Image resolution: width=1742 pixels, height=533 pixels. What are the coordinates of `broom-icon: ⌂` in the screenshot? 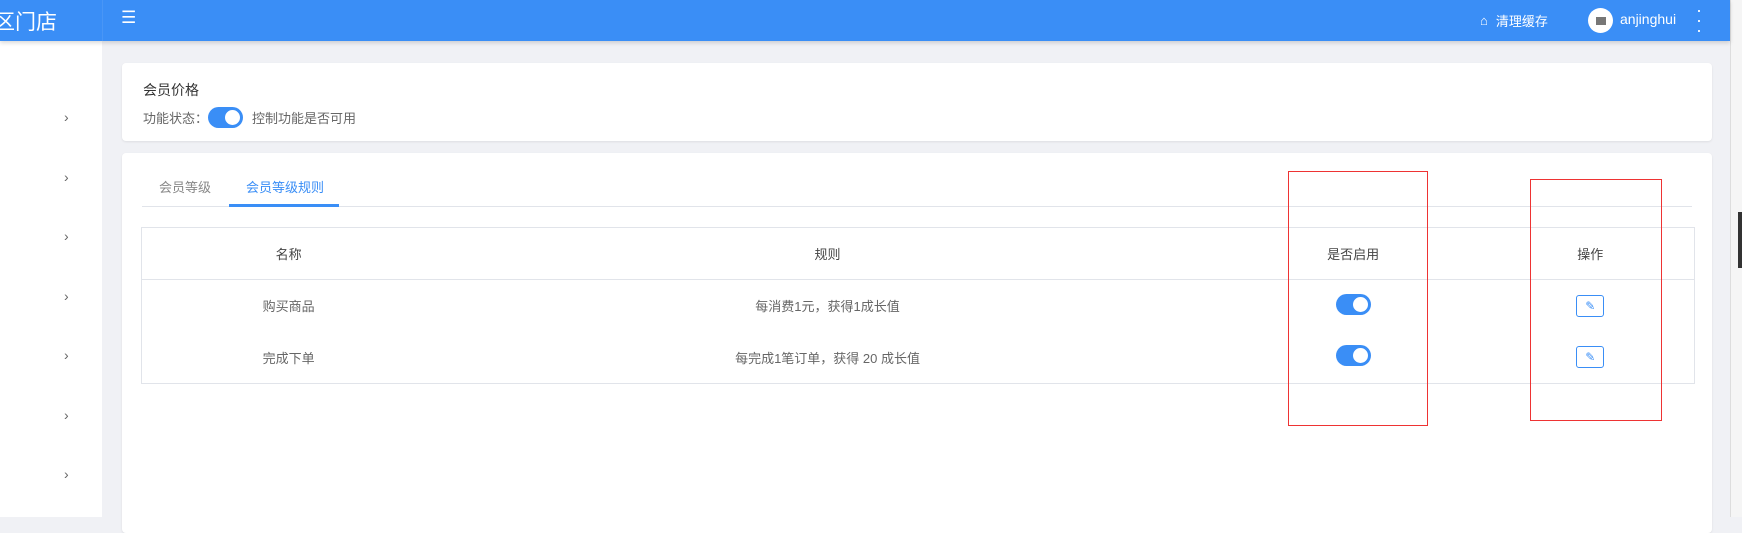 It's located at (1484, 20).